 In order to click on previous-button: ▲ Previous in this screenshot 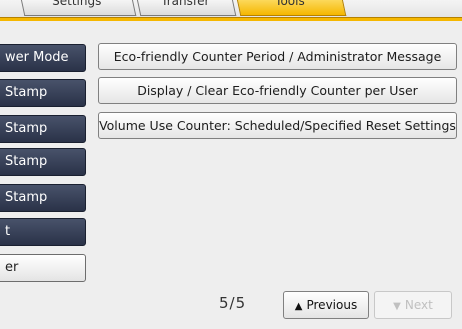, I will do `click(326, 305)`.